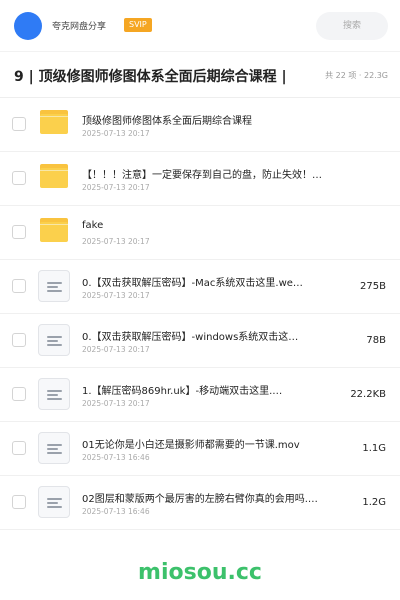 The width and height of the screenshot is (400, 600). What do you see at coordinates (352, 26) in the screenshot?
I see `search-input` at bounding box center [352, 26].